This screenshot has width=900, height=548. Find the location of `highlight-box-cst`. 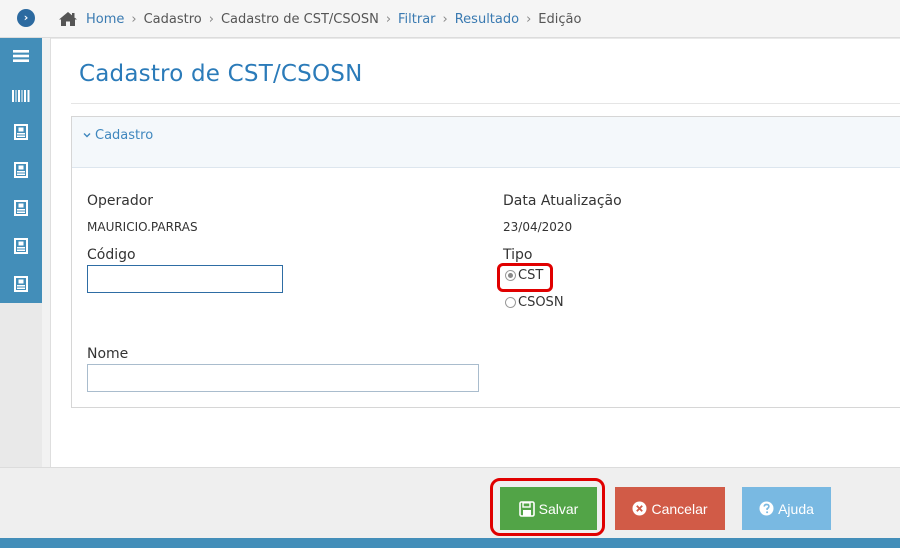

highlight-box-cst is located at coordinates (525, 277).